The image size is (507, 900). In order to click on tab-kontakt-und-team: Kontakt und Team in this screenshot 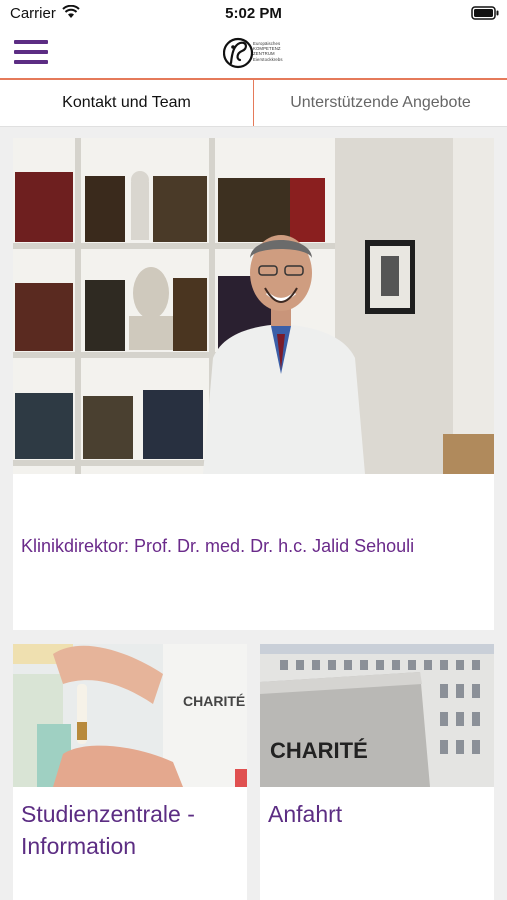, I will do `click(127, 103)`.